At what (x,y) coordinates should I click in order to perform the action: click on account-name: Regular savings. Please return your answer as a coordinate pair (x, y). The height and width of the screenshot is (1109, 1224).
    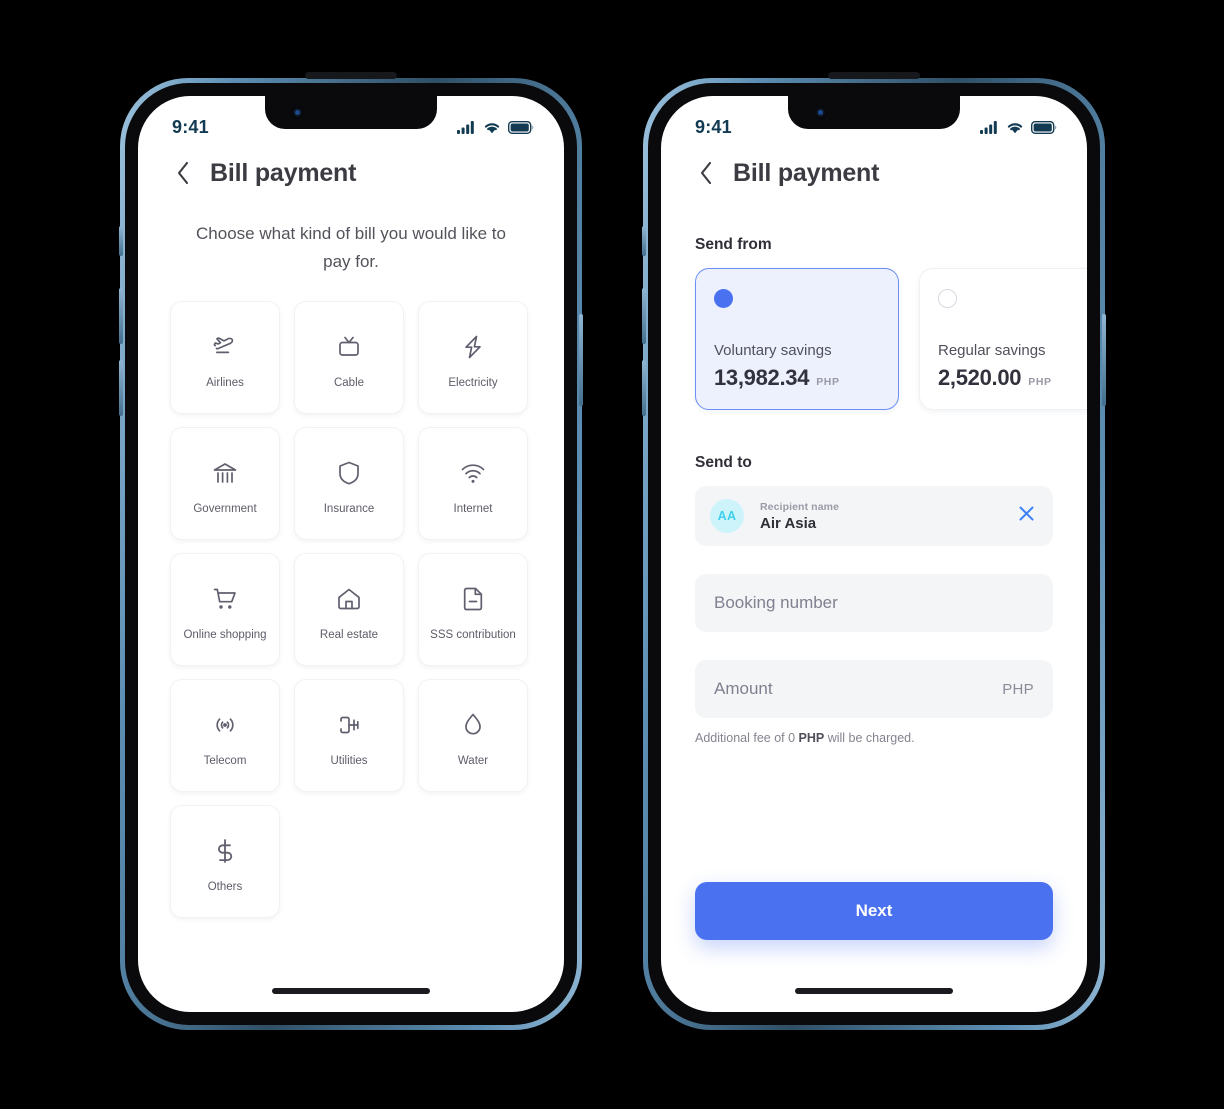
    Looking at the image, I should click on (992, 350).